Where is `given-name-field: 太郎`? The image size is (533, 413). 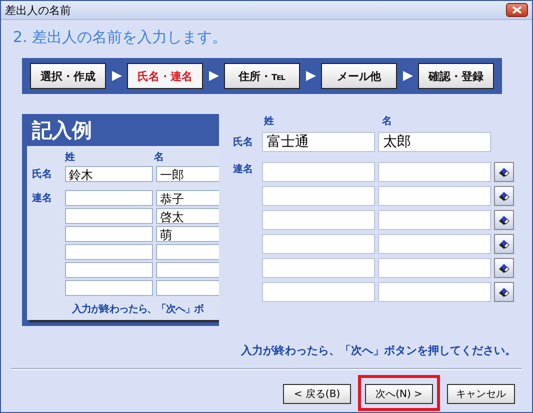
given-name-field: 太郎 is located at coordinates (434, 142).